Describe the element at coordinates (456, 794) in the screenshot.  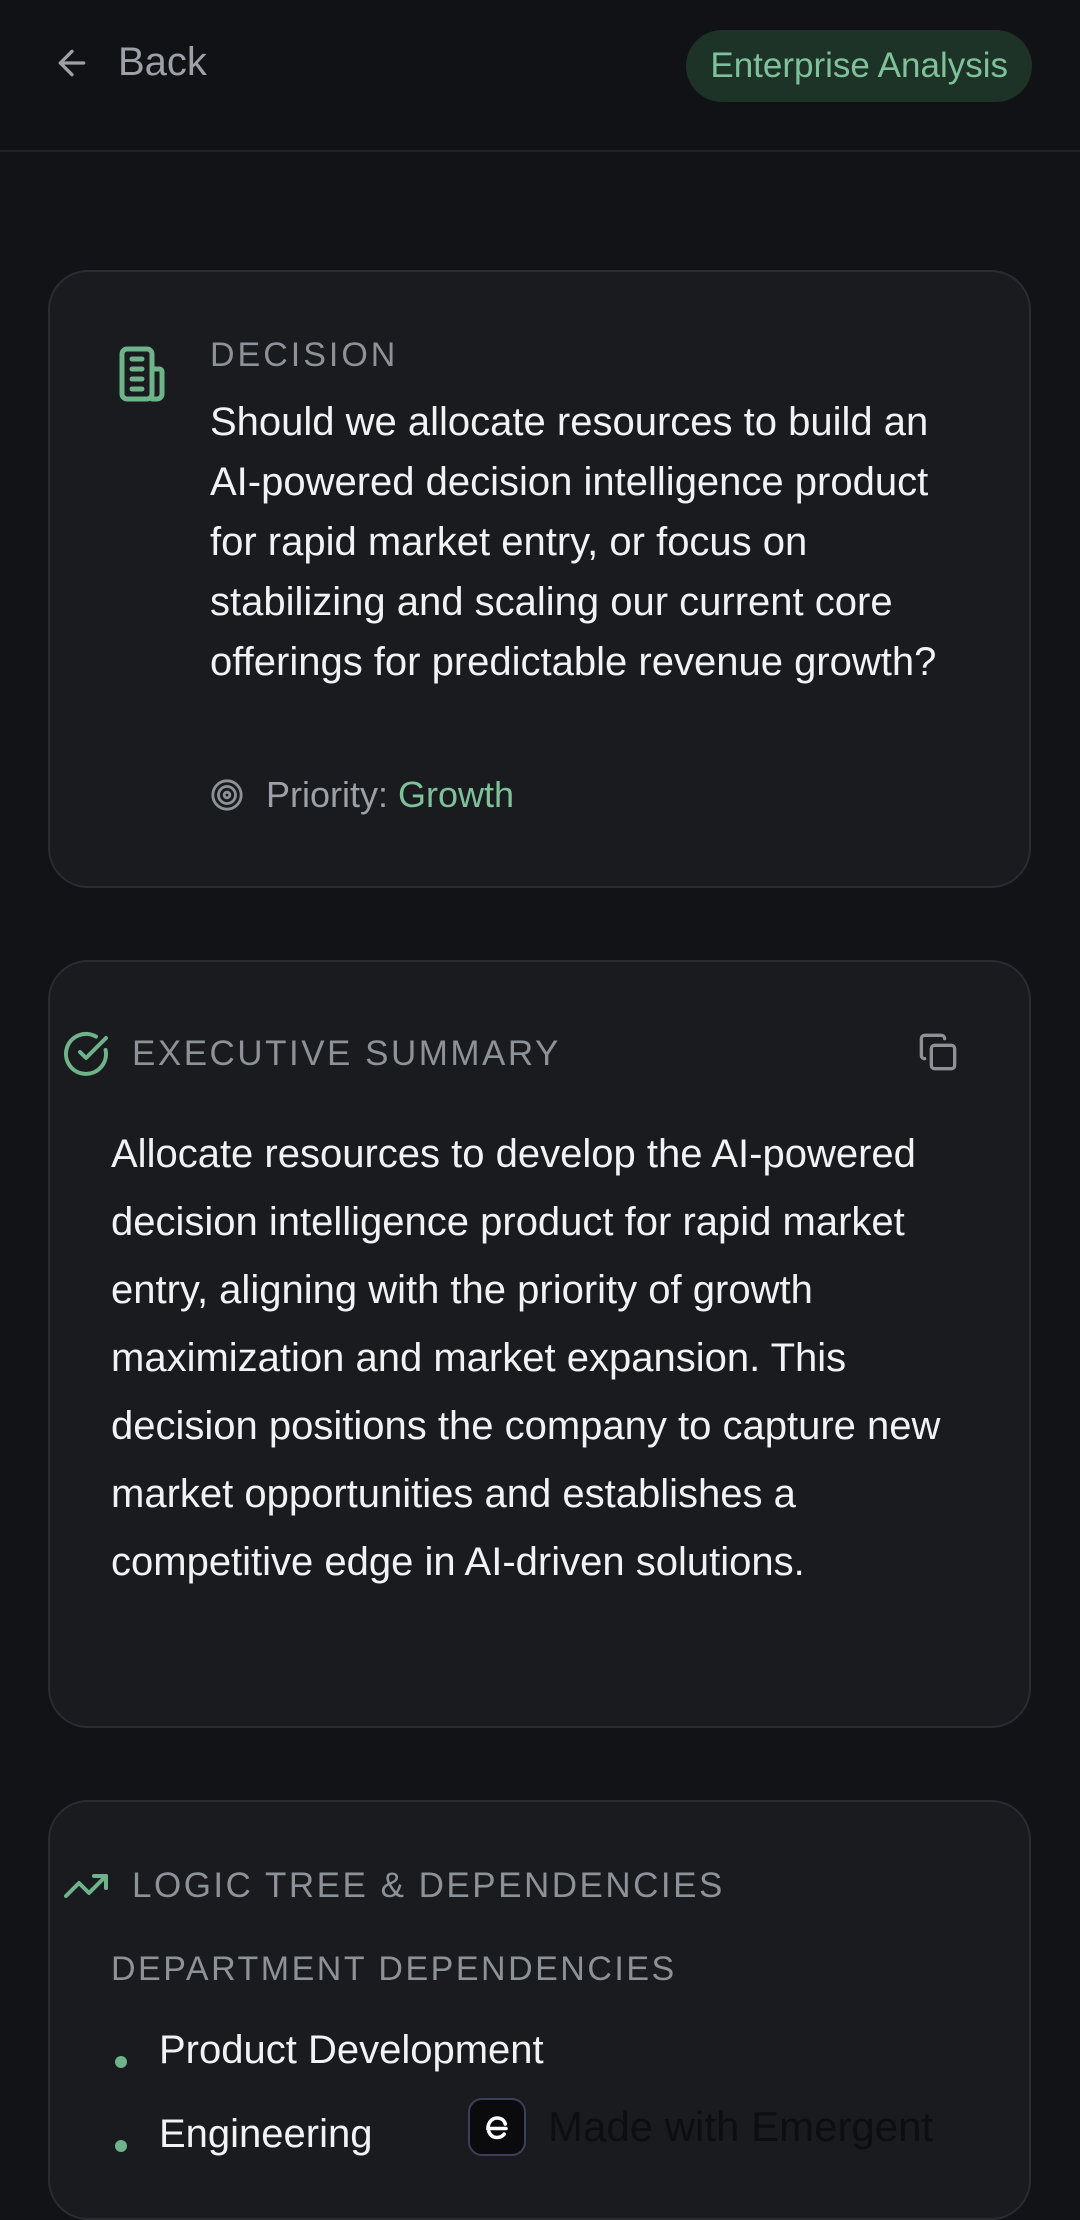
I see `priority-value: Growth` at that location.